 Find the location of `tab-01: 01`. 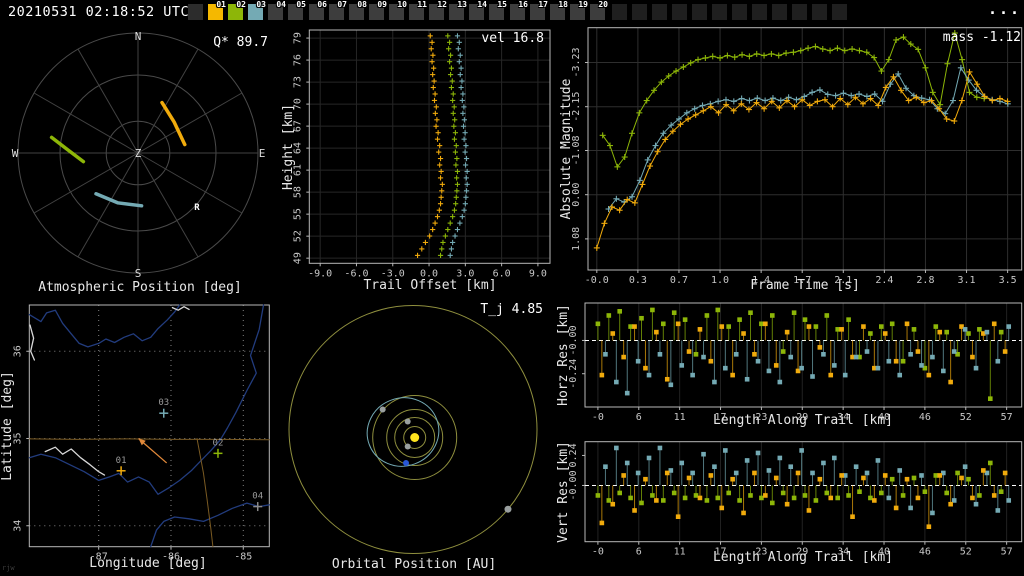

tab-01: 01 is located at coordinates (217, 10).